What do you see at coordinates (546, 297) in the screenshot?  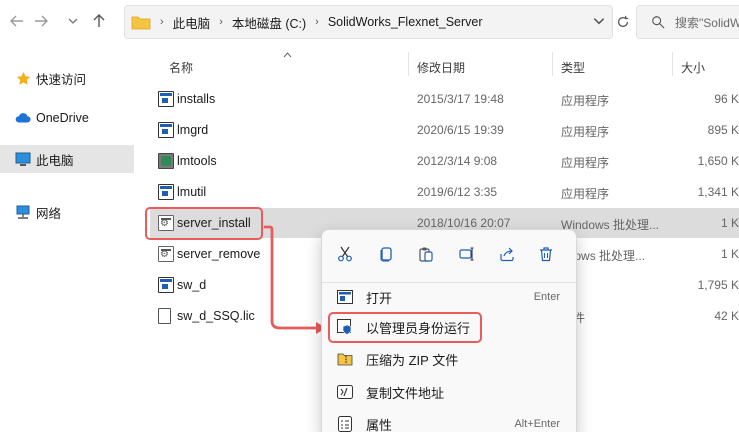 I see `menu-item-shortcut: Enter` at bounding box center [546, 297].